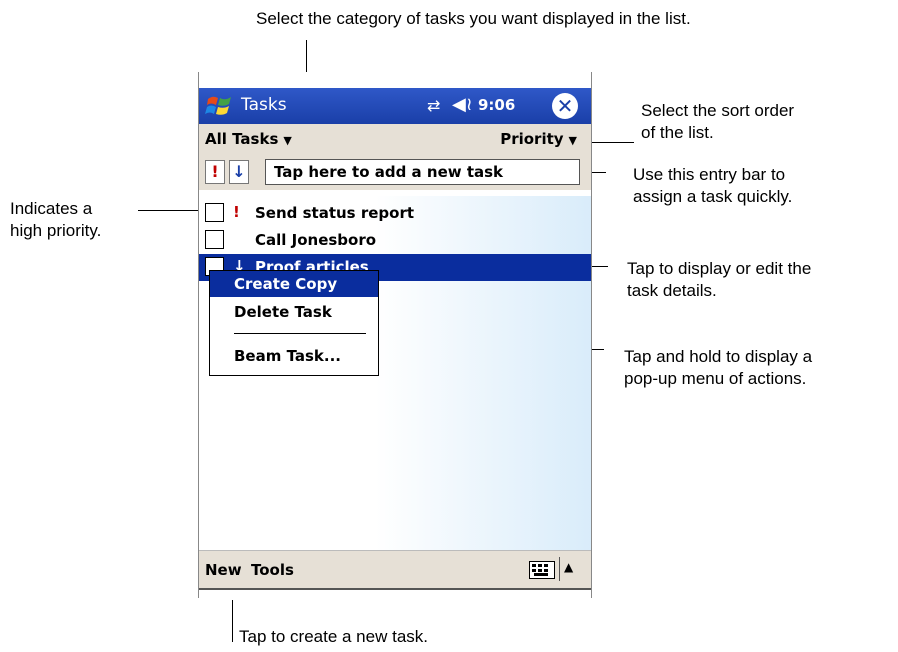  I want to click on title-bar: Tasks ⇄ ◀≀ 9:06 ✕, so click(395, 106).